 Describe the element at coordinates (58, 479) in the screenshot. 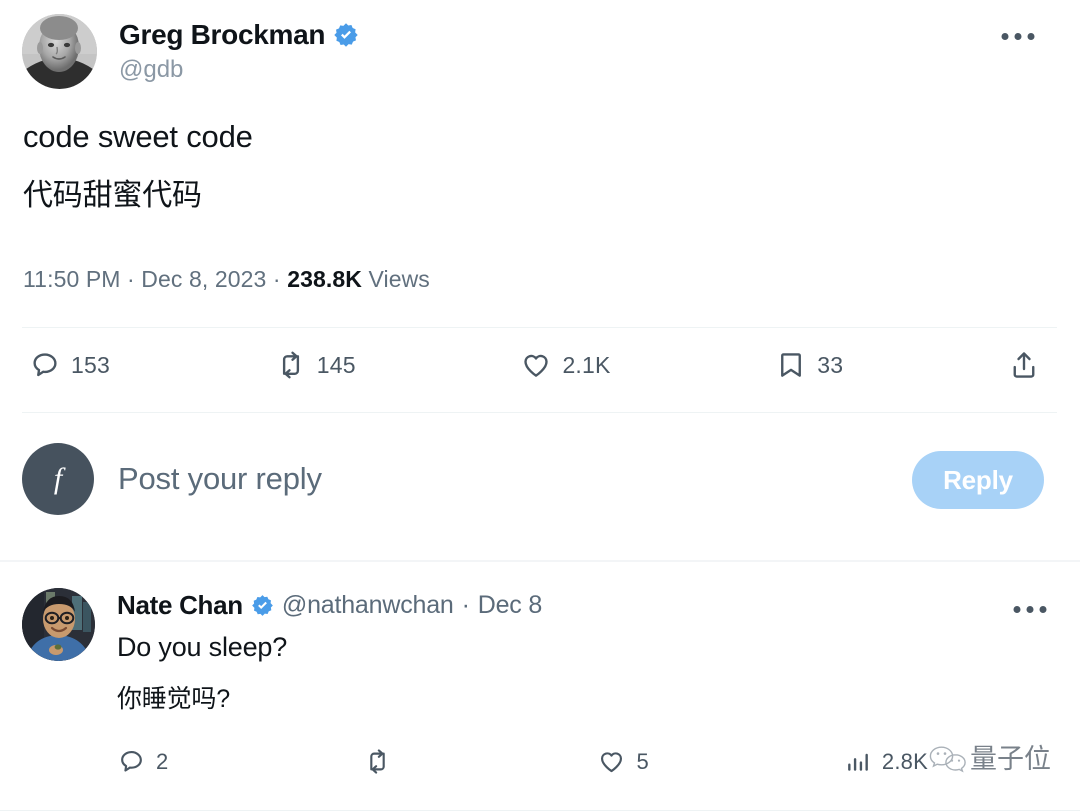

I see `composer-avatar: f` at that location.